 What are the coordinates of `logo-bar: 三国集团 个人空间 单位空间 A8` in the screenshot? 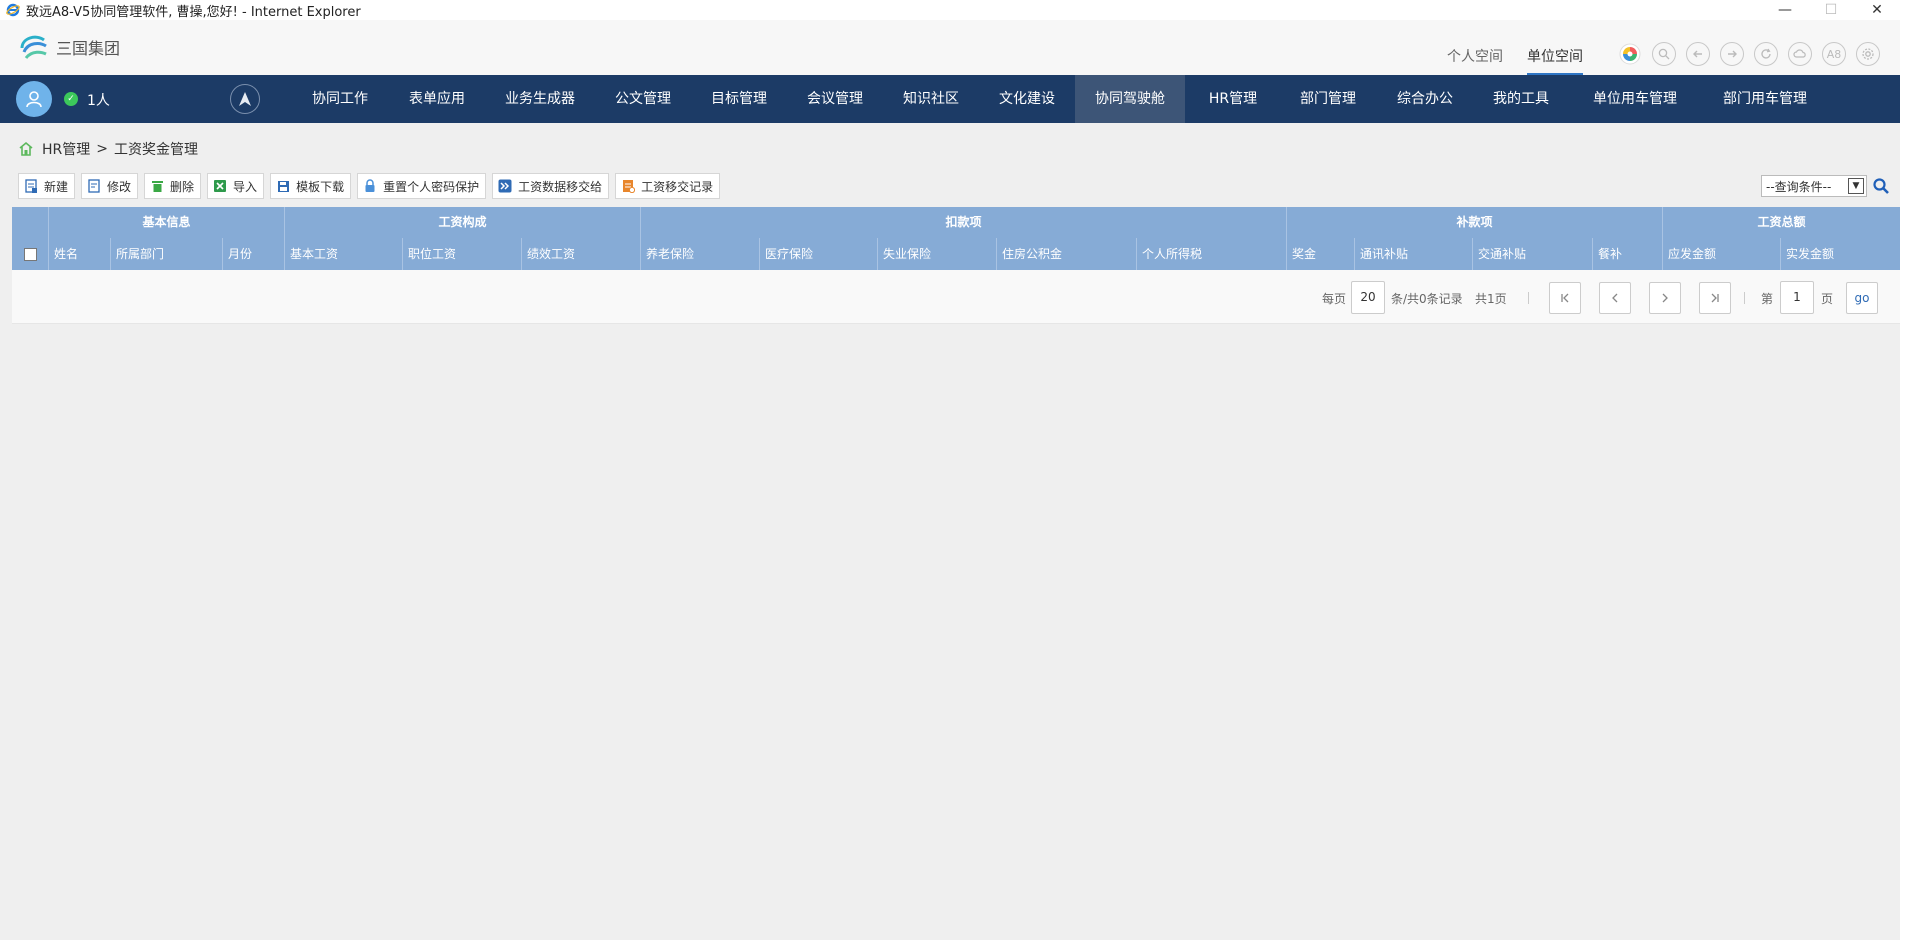 It's located at (950, 48).